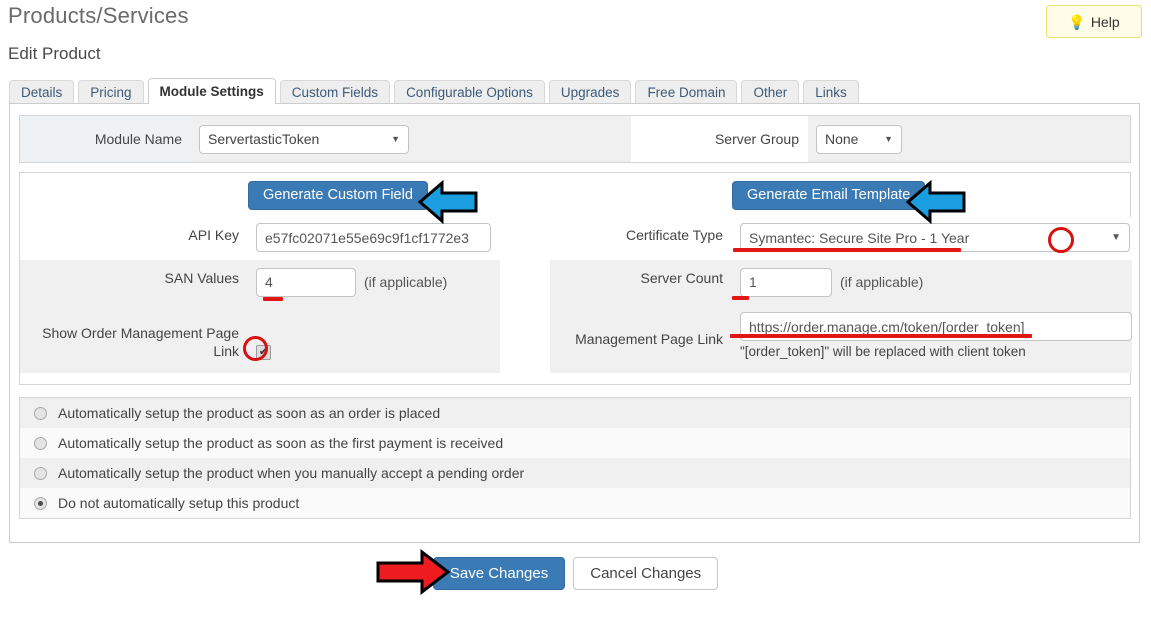 This screenshot has width=1151, height=626. What do you see at coordinates (831, 92) in the screenshot?
I see `tab-links: Links` at bounding box center [831, 92].